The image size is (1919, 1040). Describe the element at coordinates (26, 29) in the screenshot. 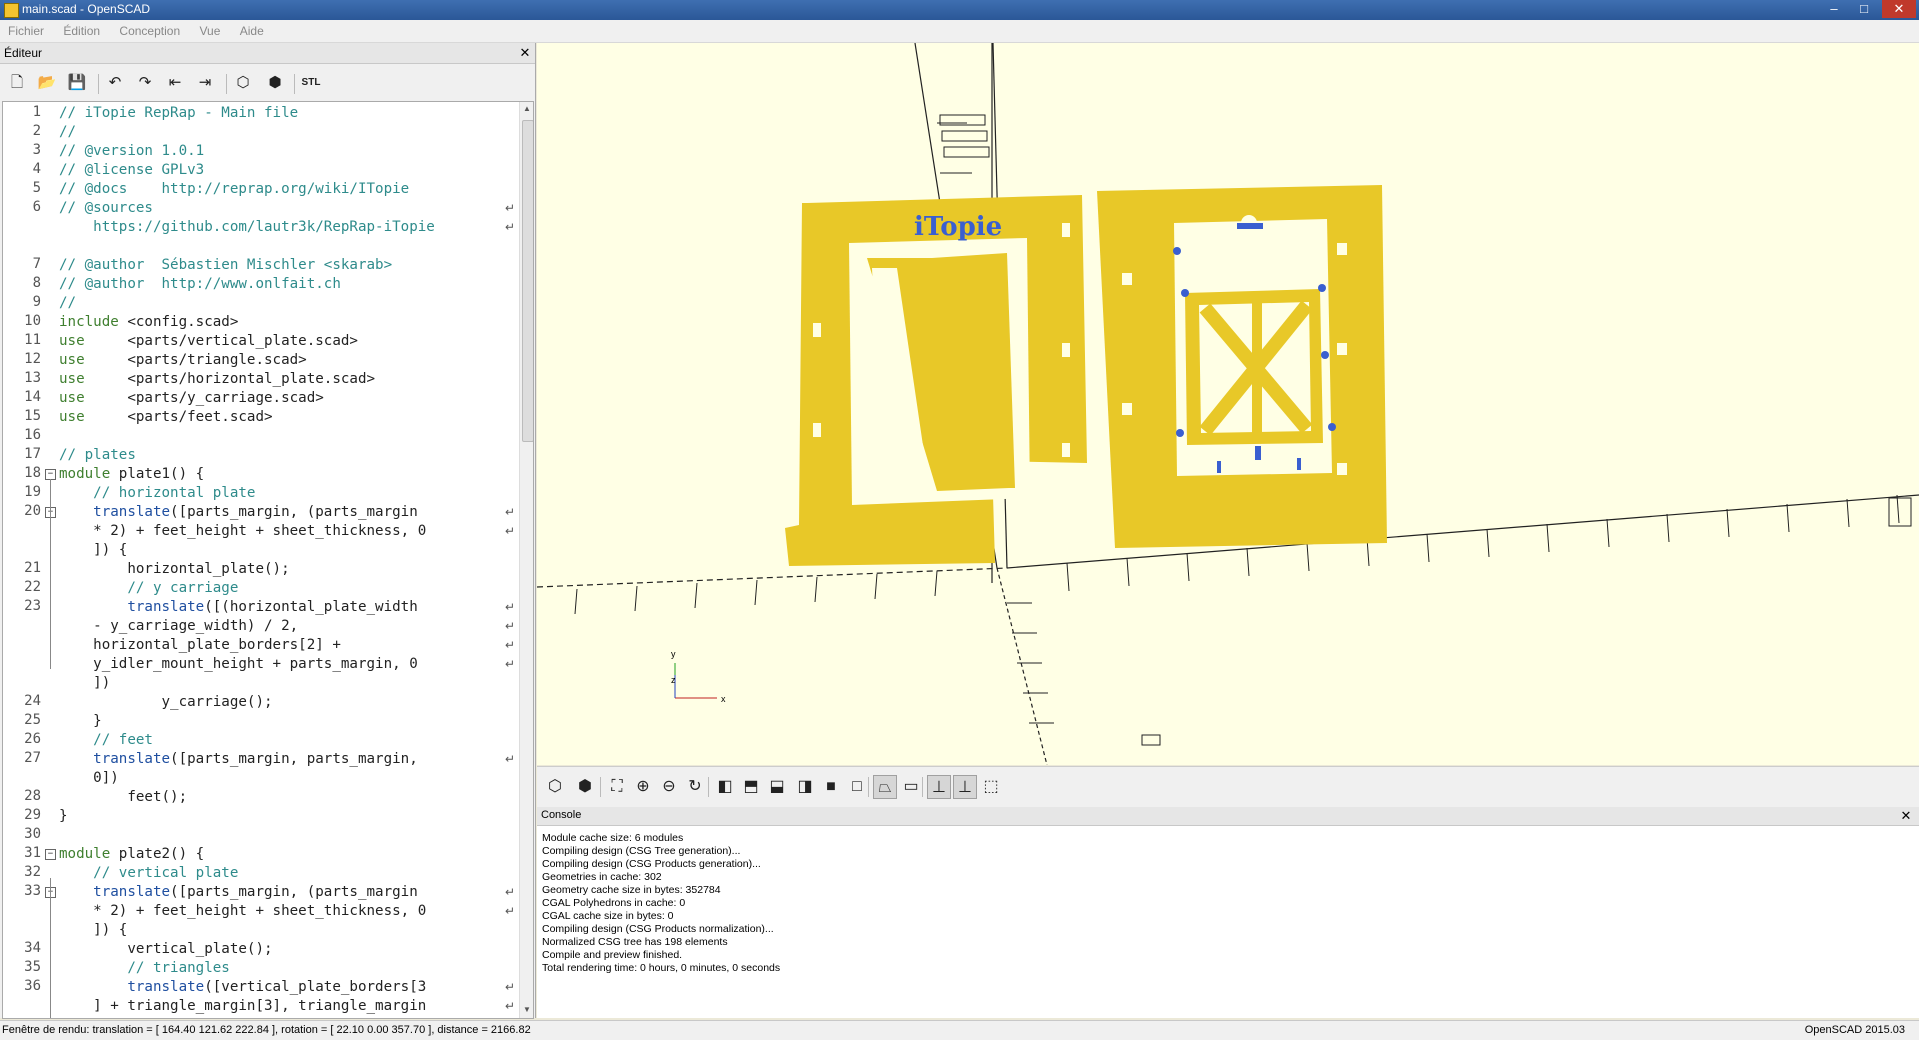

I see `menu-fichier: Fichier` at that location.